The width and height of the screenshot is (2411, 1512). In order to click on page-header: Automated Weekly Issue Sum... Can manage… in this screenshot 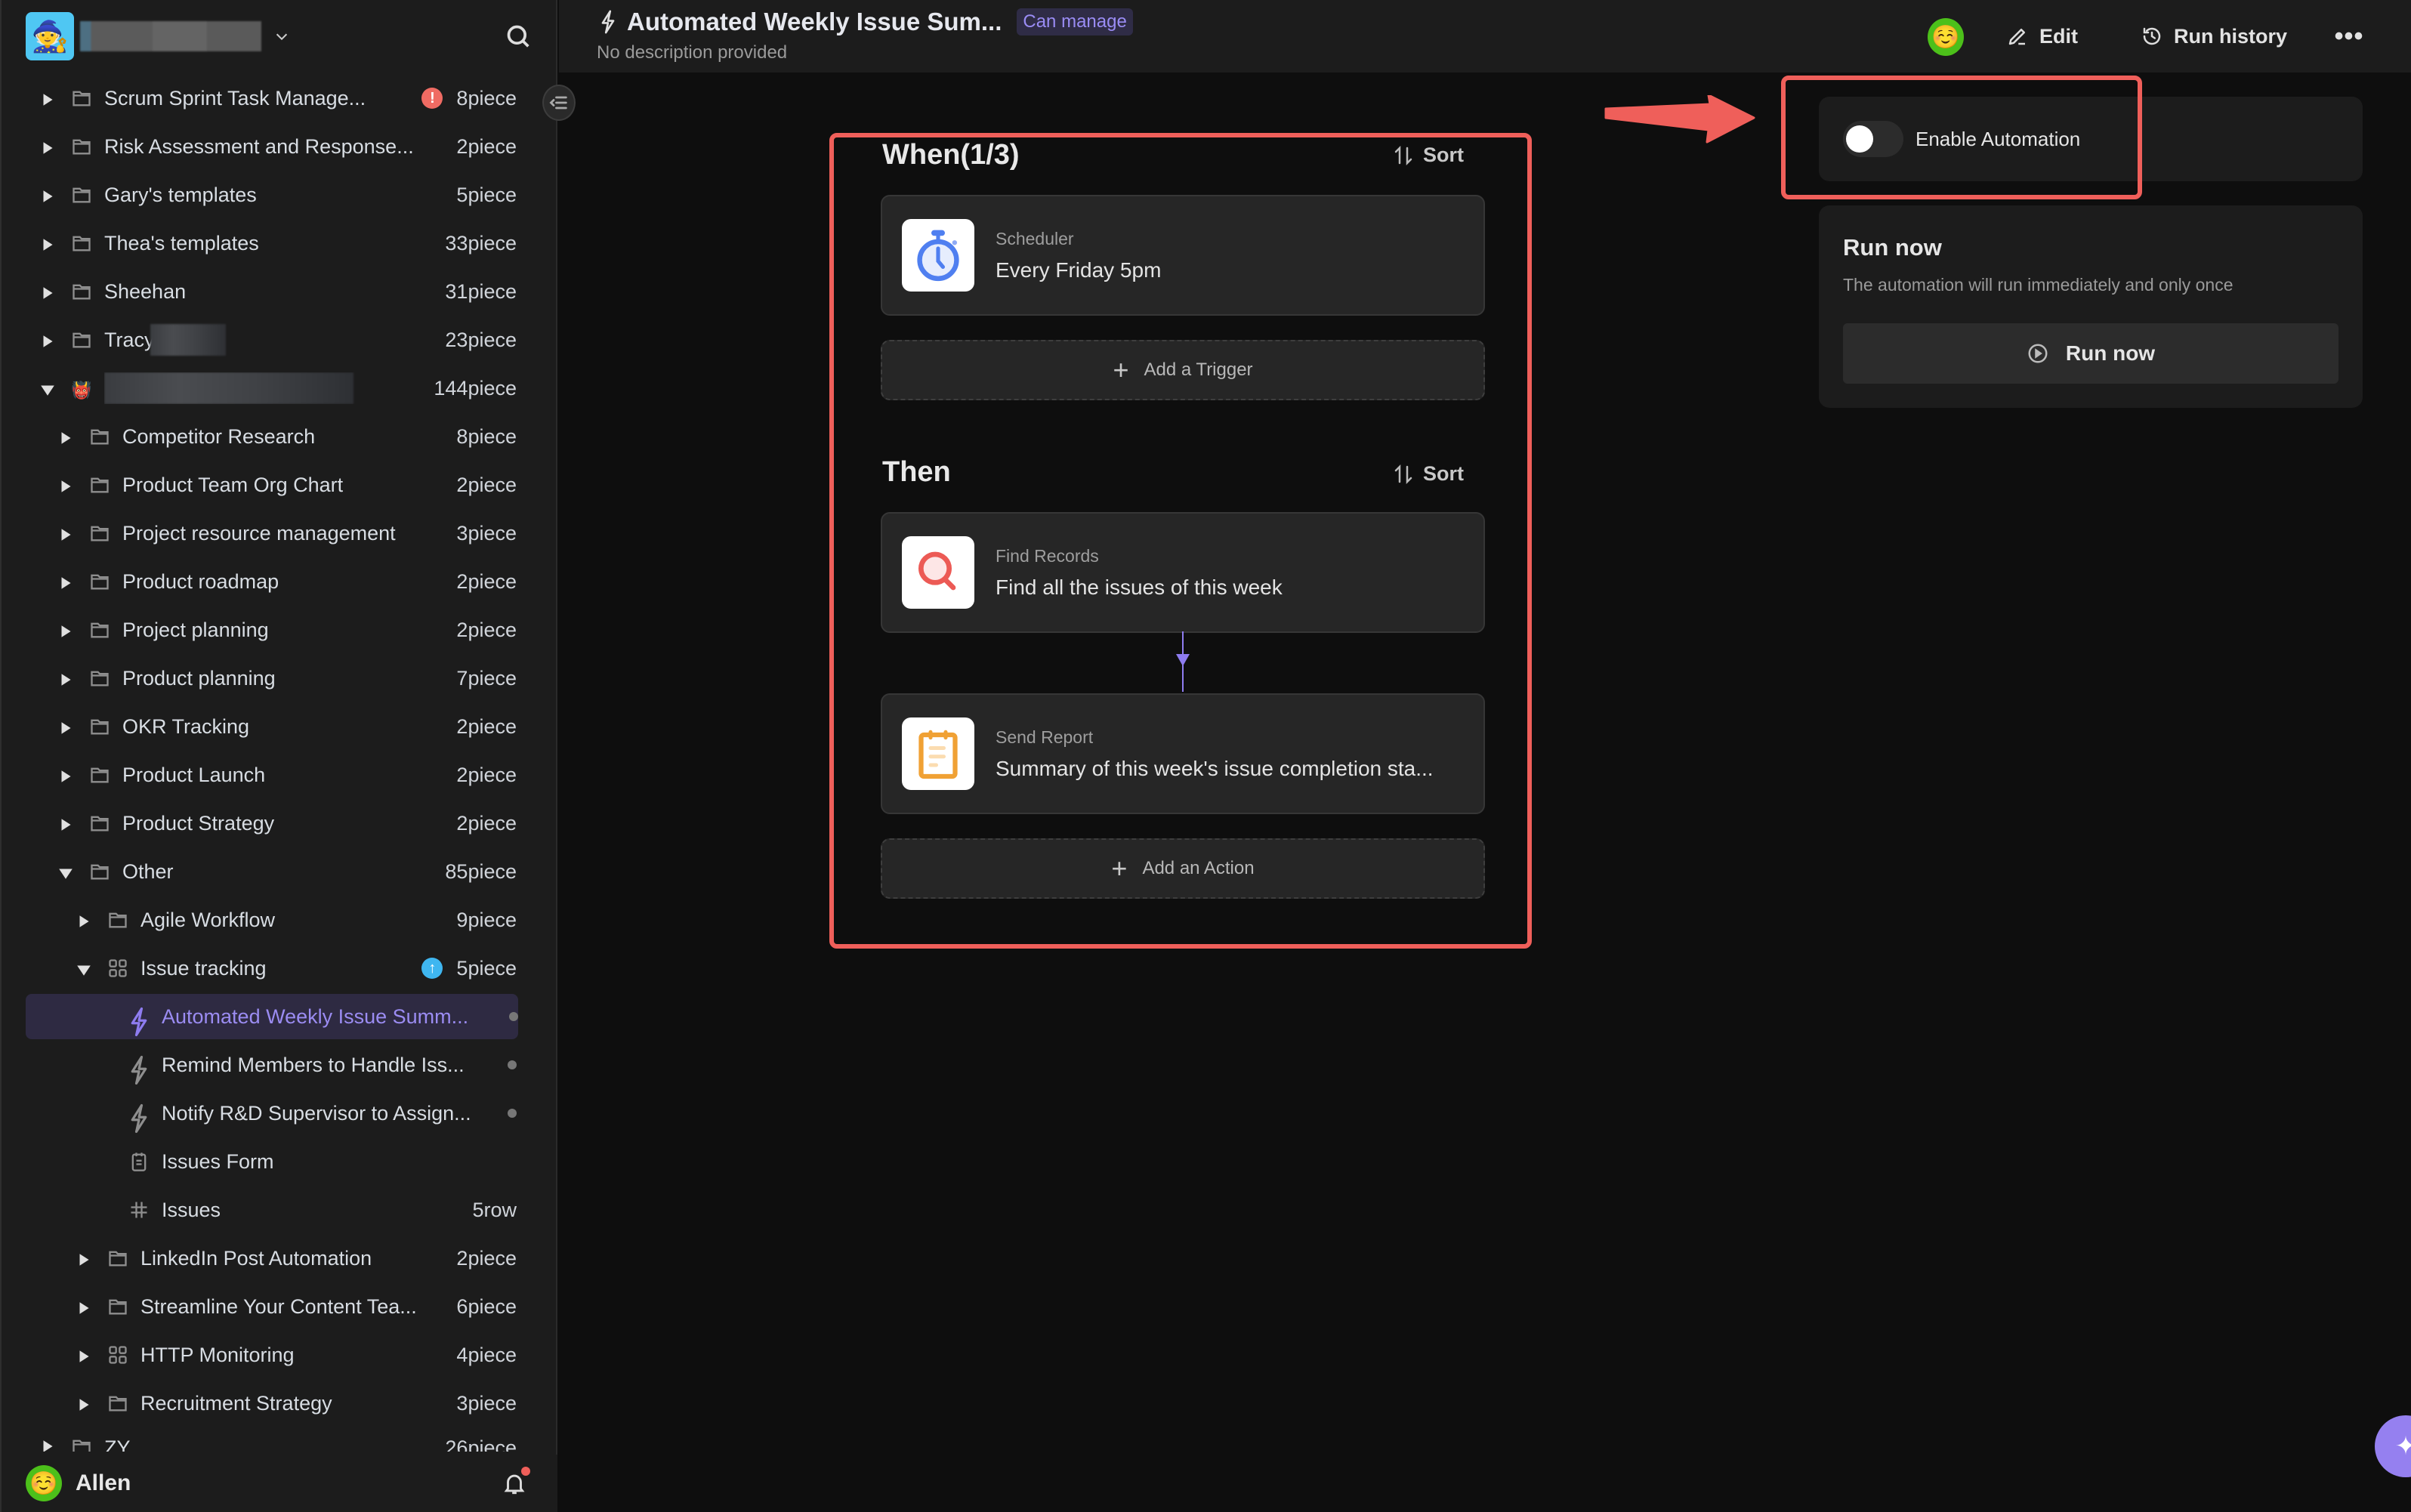, I will do `click(1485, 36)`.